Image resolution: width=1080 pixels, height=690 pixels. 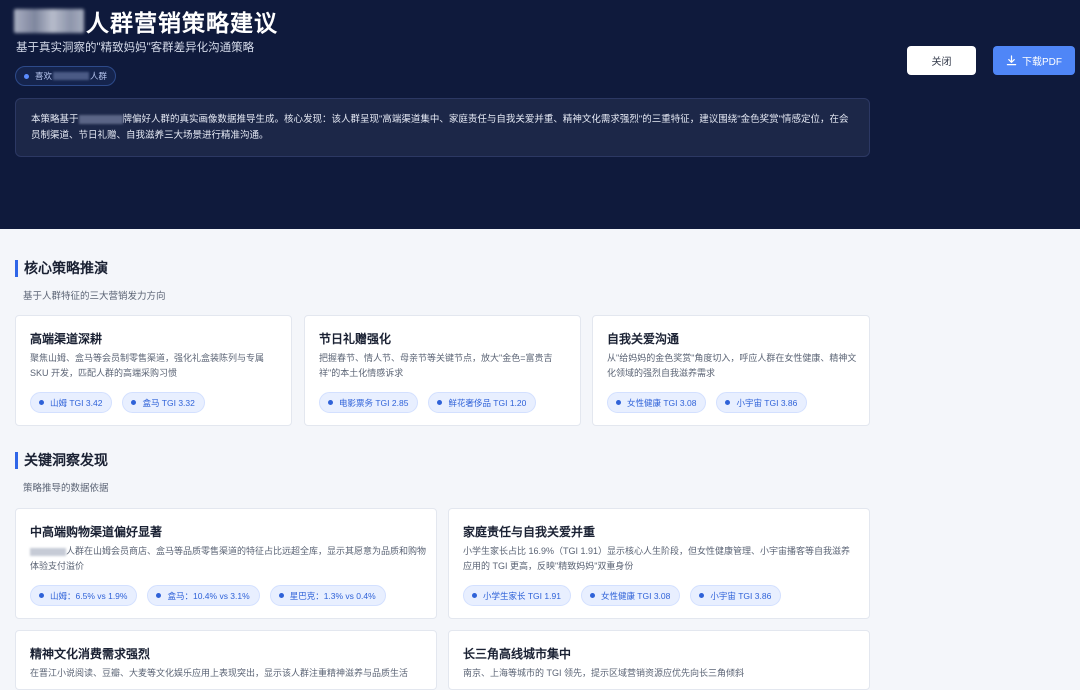 What do you see at coordinates (436, 365) in the screenshot?
I see `card-description: 把握春节、情人节、母亲节等关键节点，放大"金色=富贵吉祥"的本土化情感诉求` at bounding box center [436, 365].